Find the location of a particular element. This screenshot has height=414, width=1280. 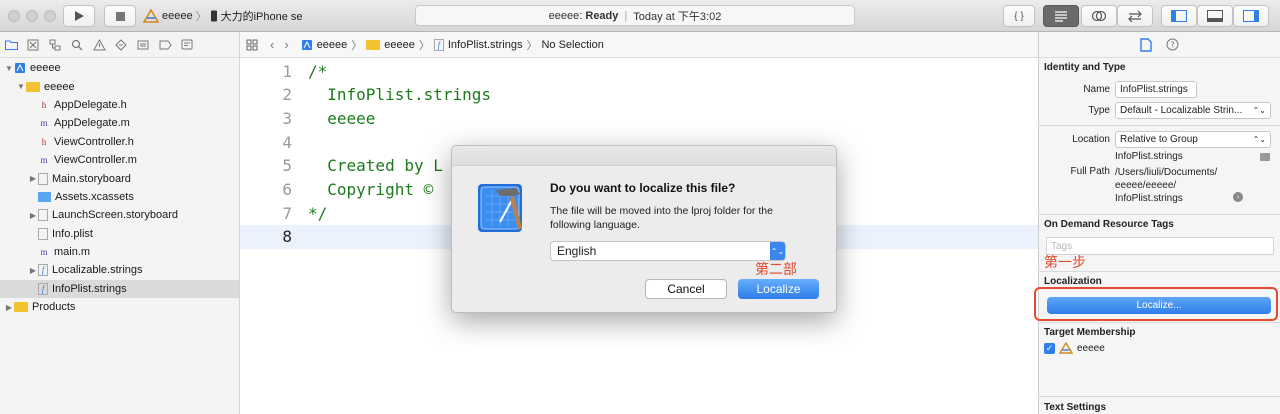

location-popup: Relative to Group ⌃⌄ is located at coordinates (1193, 139).